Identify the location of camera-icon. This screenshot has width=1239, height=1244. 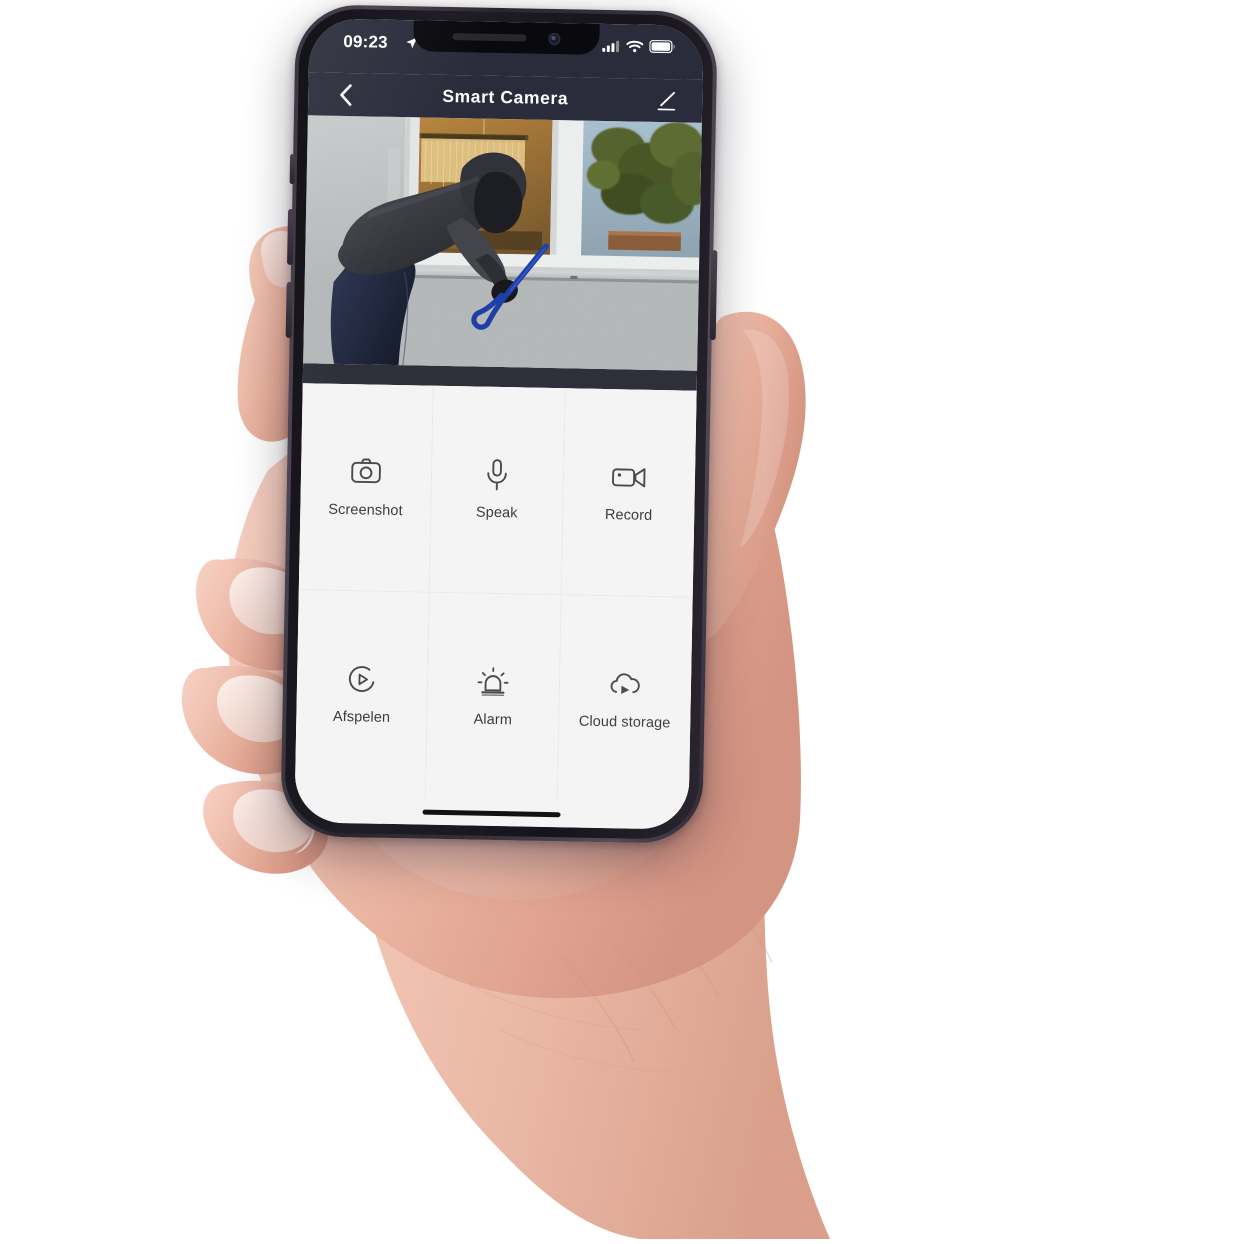
(366, 472).